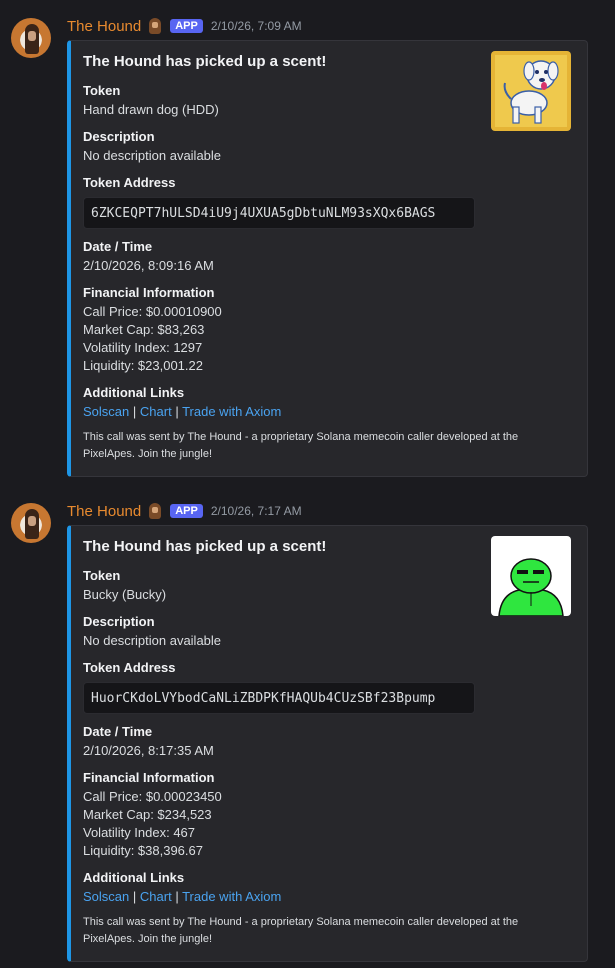 The height and width of the screenshot is (968, 615). I want to click on volatility-index: Volatility Index: 1297, so click(143, 347).